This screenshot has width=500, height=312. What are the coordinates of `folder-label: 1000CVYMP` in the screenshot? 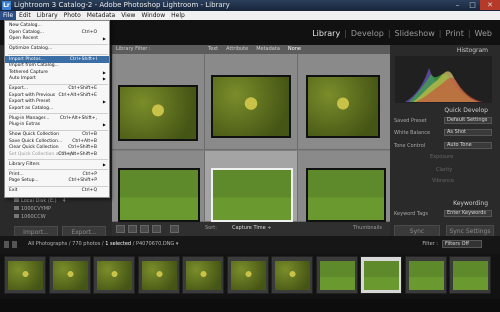 It's located at (36, 209).